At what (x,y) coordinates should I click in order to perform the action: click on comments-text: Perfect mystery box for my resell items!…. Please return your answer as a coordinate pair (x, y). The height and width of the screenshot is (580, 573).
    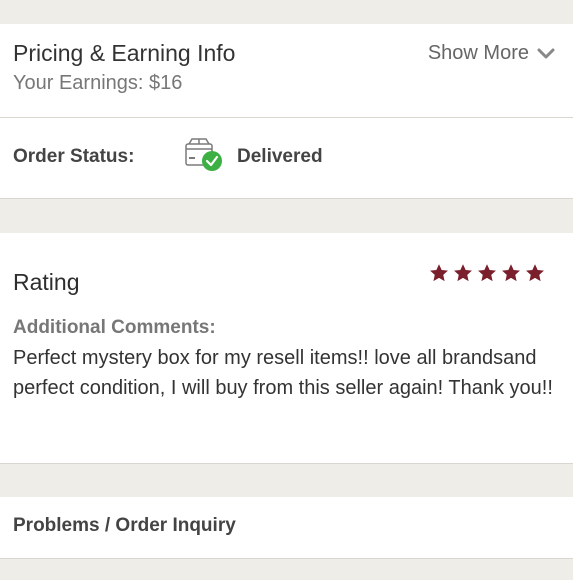
    Looking at the image, I should click on (283, 373).